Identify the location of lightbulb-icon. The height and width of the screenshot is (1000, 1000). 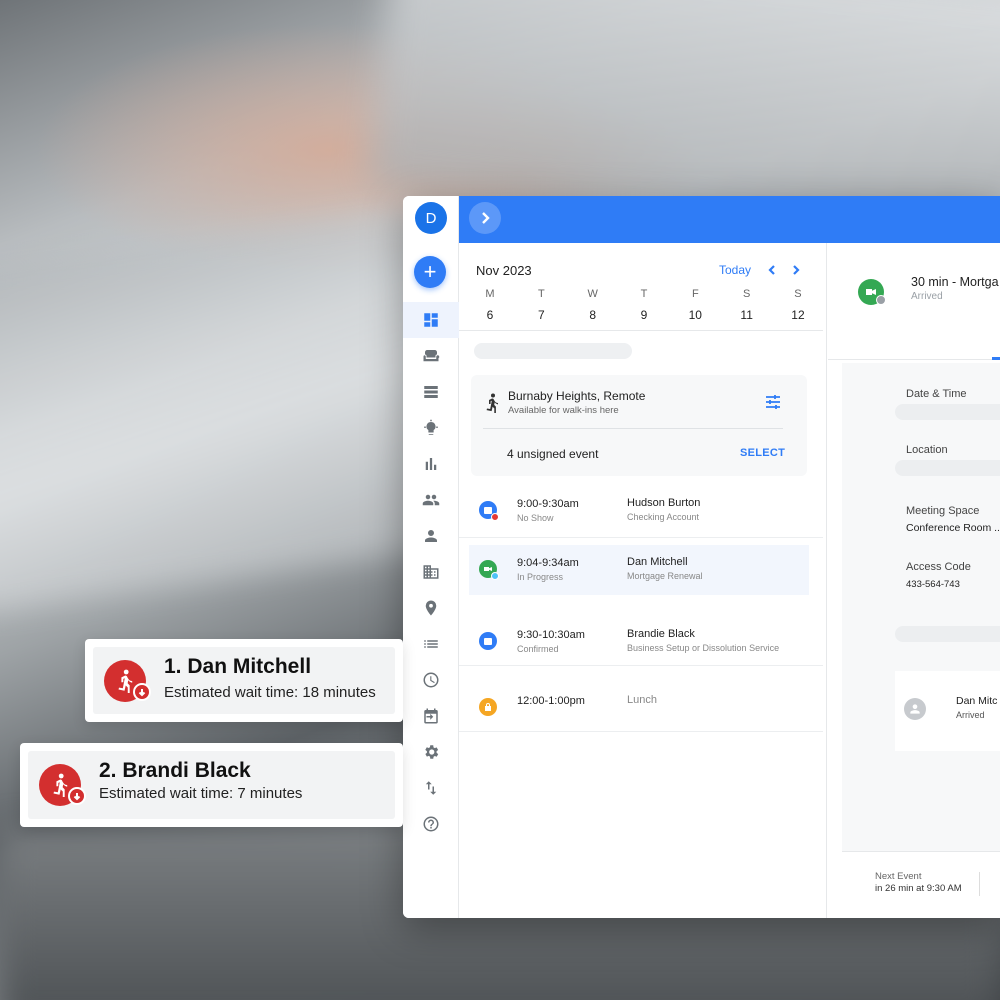
(431, 427).